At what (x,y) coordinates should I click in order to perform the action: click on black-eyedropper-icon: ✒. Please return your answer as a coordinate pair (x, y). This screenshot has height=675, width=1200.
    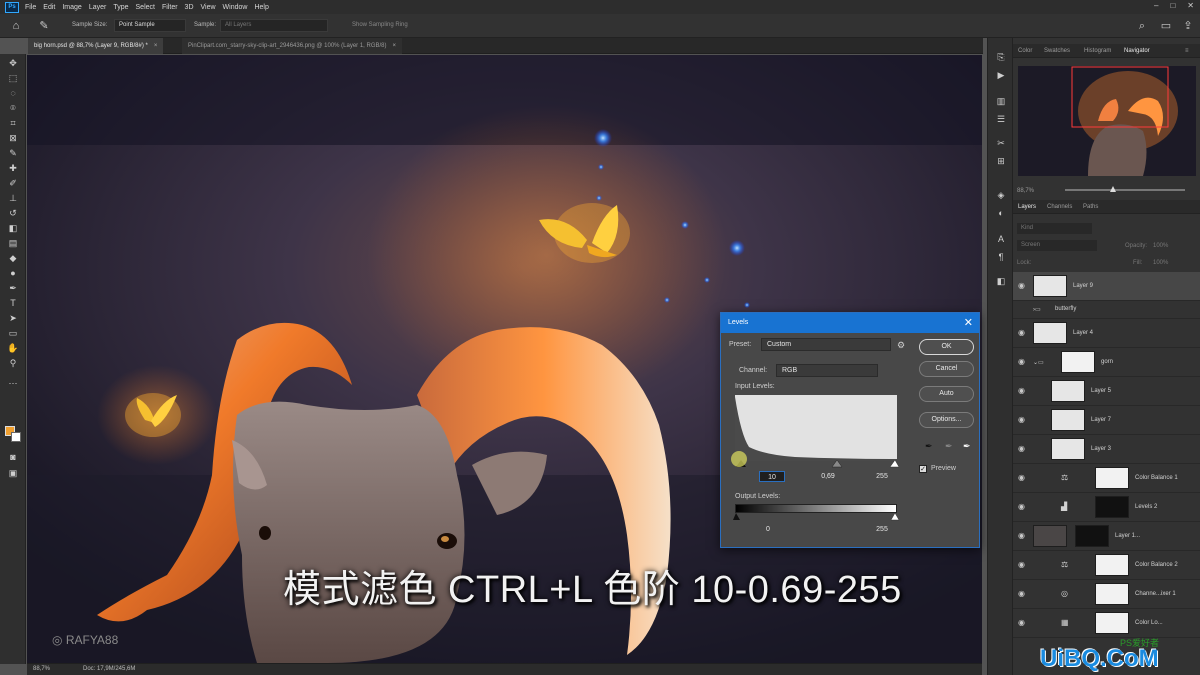
    Looking at the image, I should click on (929, 446).